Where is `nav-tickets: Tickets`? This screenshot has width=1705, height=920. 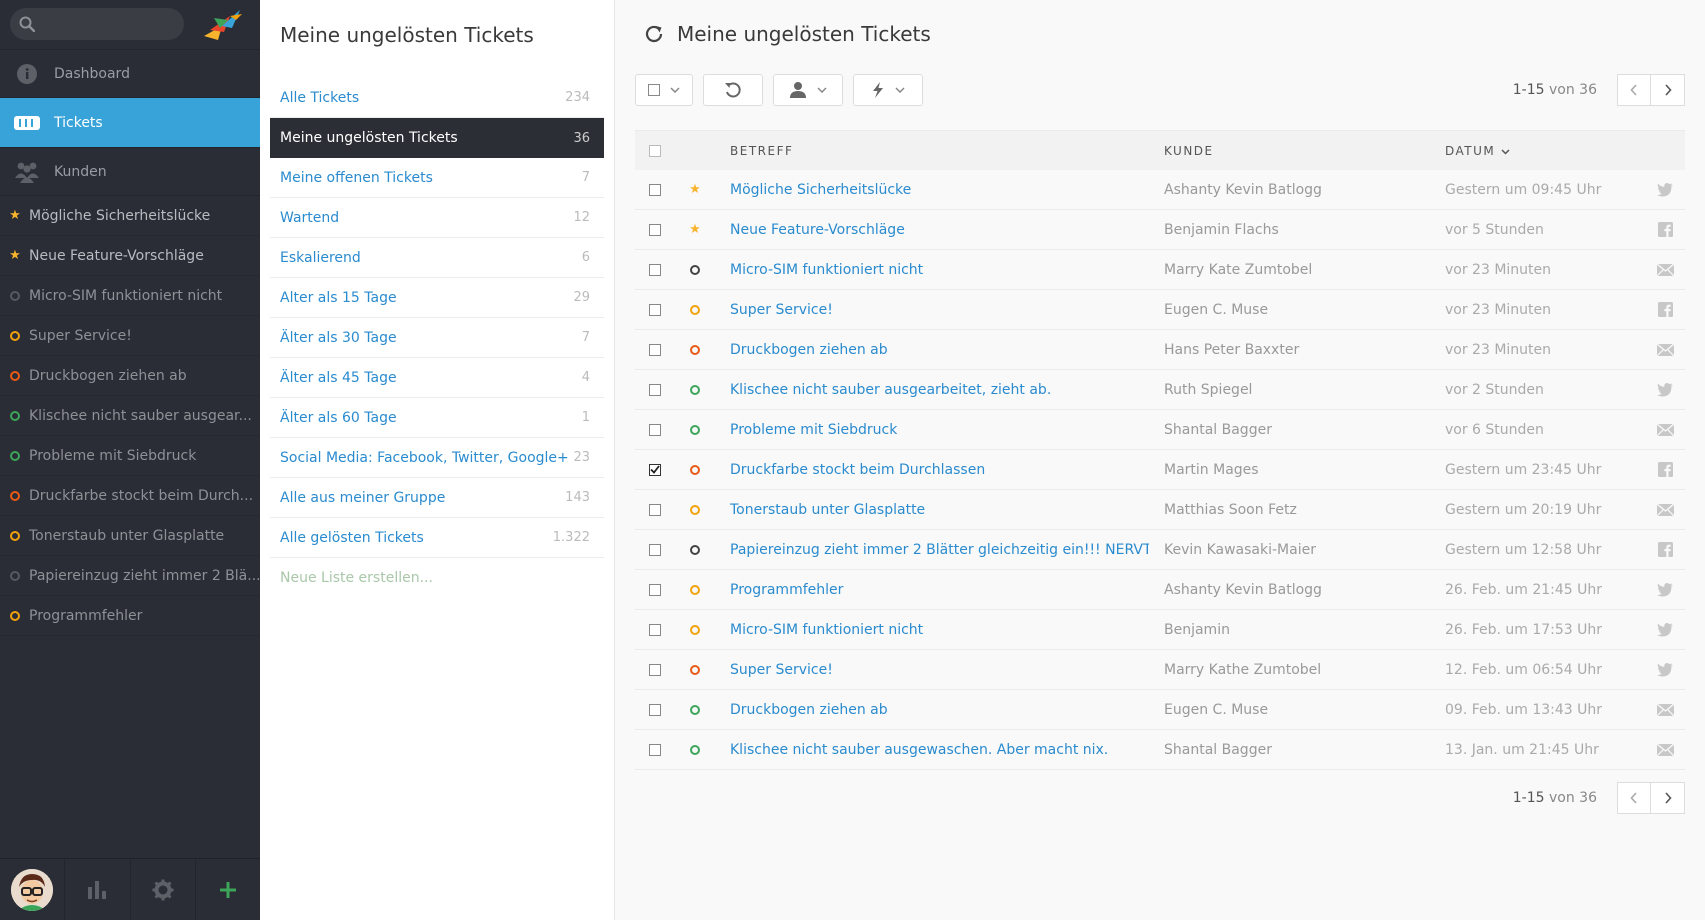
nav-tickets: Tickets is located at coordinates (130, 123).